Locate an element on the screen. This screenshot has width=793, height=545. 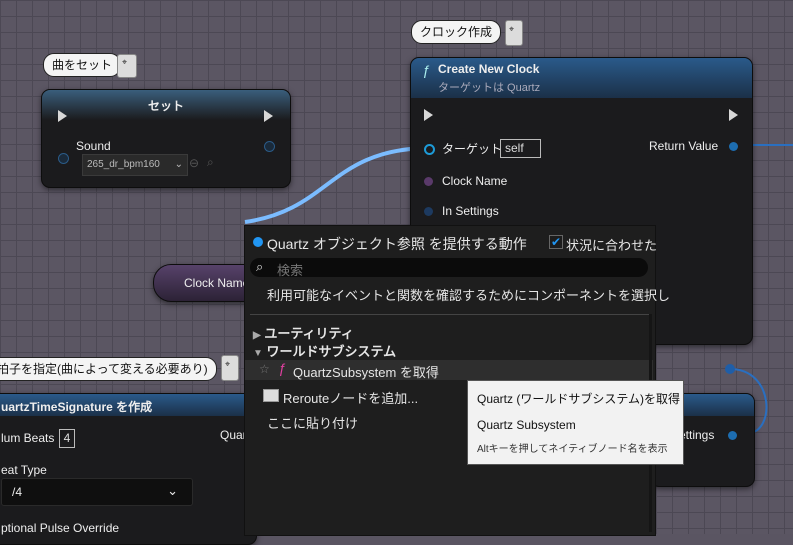
return-value-pin is located at coordinates (733, 146).